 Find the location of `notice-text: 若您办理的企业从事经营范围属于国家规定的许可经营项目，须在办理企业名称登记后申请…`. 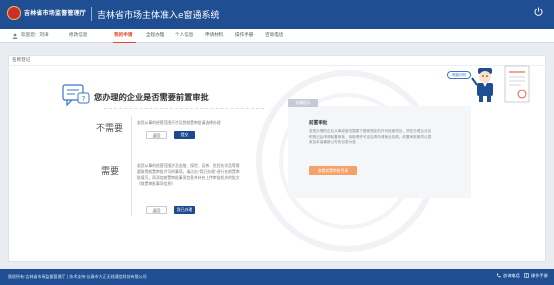

notice-text: 若您办理的企业从事经营范围属于国家规定的许可经营项目，须在办理企业名称登记后申请… is located at coordinates (370, 136).